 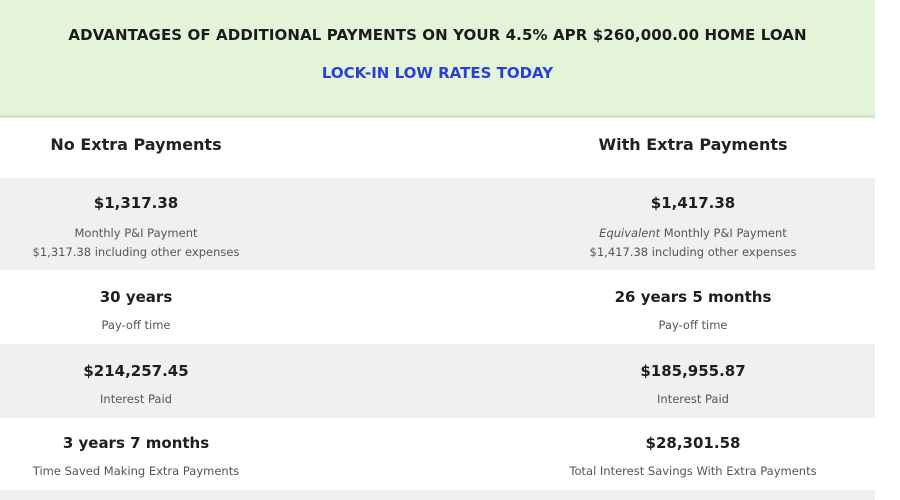 What do you see at coordinates (437, 148) in the screenshot?
I see `column-headings-row: No Extra Payments With Extra Payments` at bounding box center [437, 148].